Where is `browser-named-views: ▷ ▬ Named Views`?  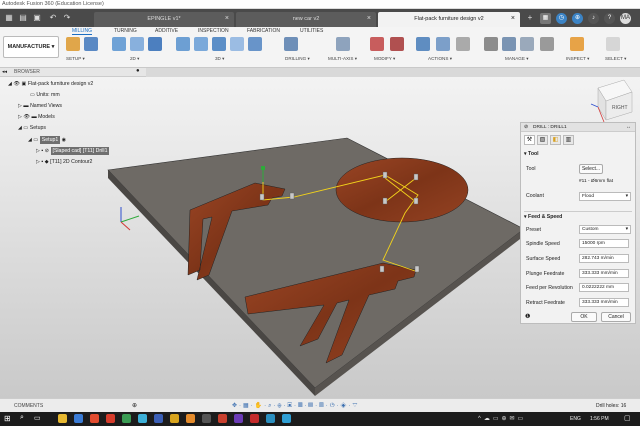
browser-named-views: ▷ ▬ Named Views is located at coordinates (40, 106).